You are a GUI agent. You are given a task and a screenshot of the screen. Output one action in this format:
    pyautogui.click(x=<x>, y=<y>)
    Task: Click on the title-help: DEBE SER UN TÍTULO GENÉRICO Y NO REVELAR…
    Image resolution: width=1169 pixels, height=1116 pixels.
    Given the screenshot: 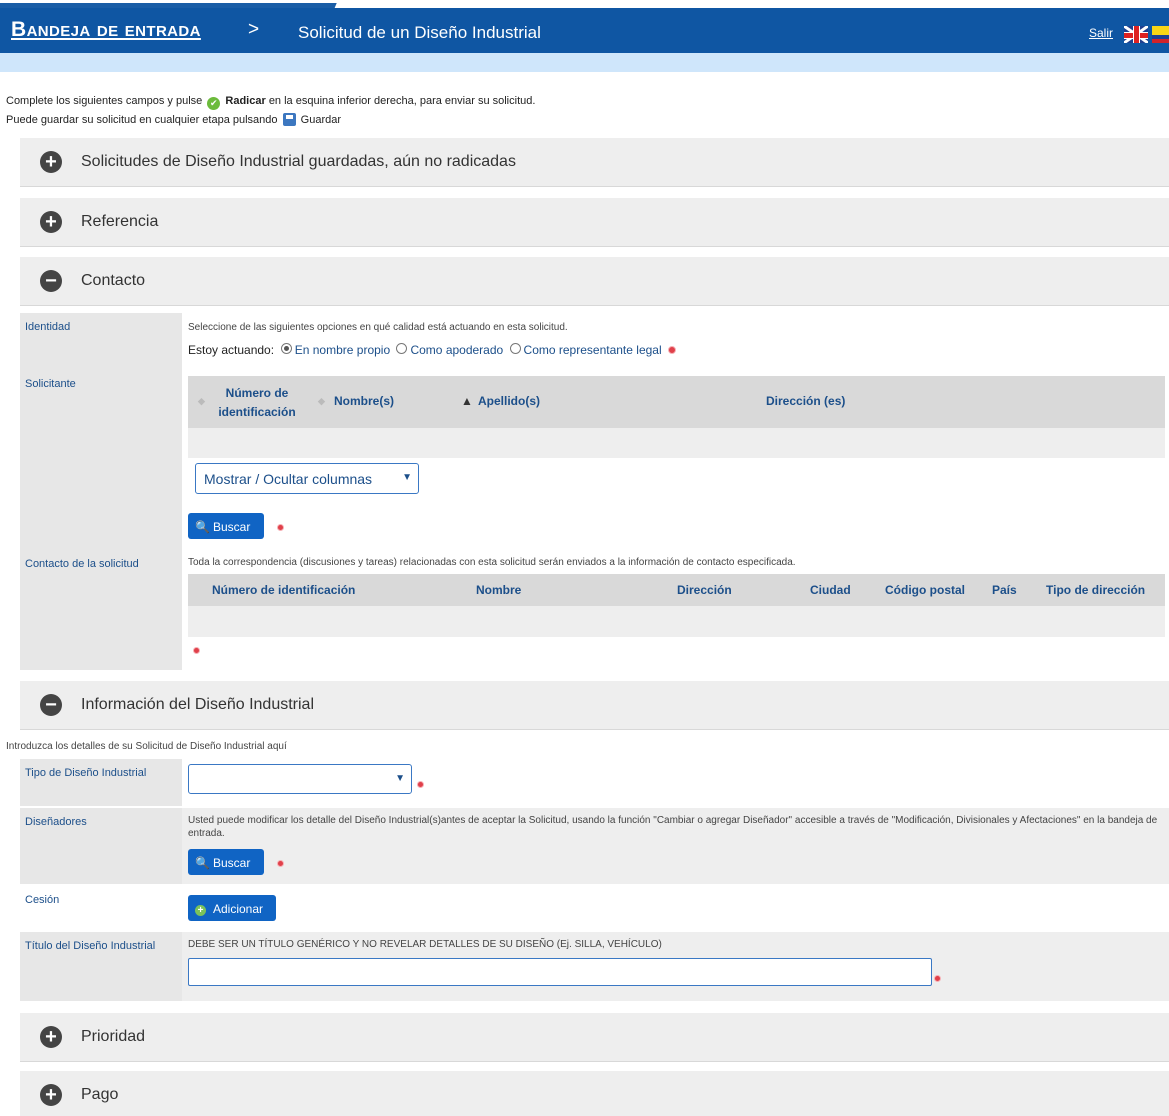 What is the action you would take?
    pyautogui.click(x=425, y=944)
    